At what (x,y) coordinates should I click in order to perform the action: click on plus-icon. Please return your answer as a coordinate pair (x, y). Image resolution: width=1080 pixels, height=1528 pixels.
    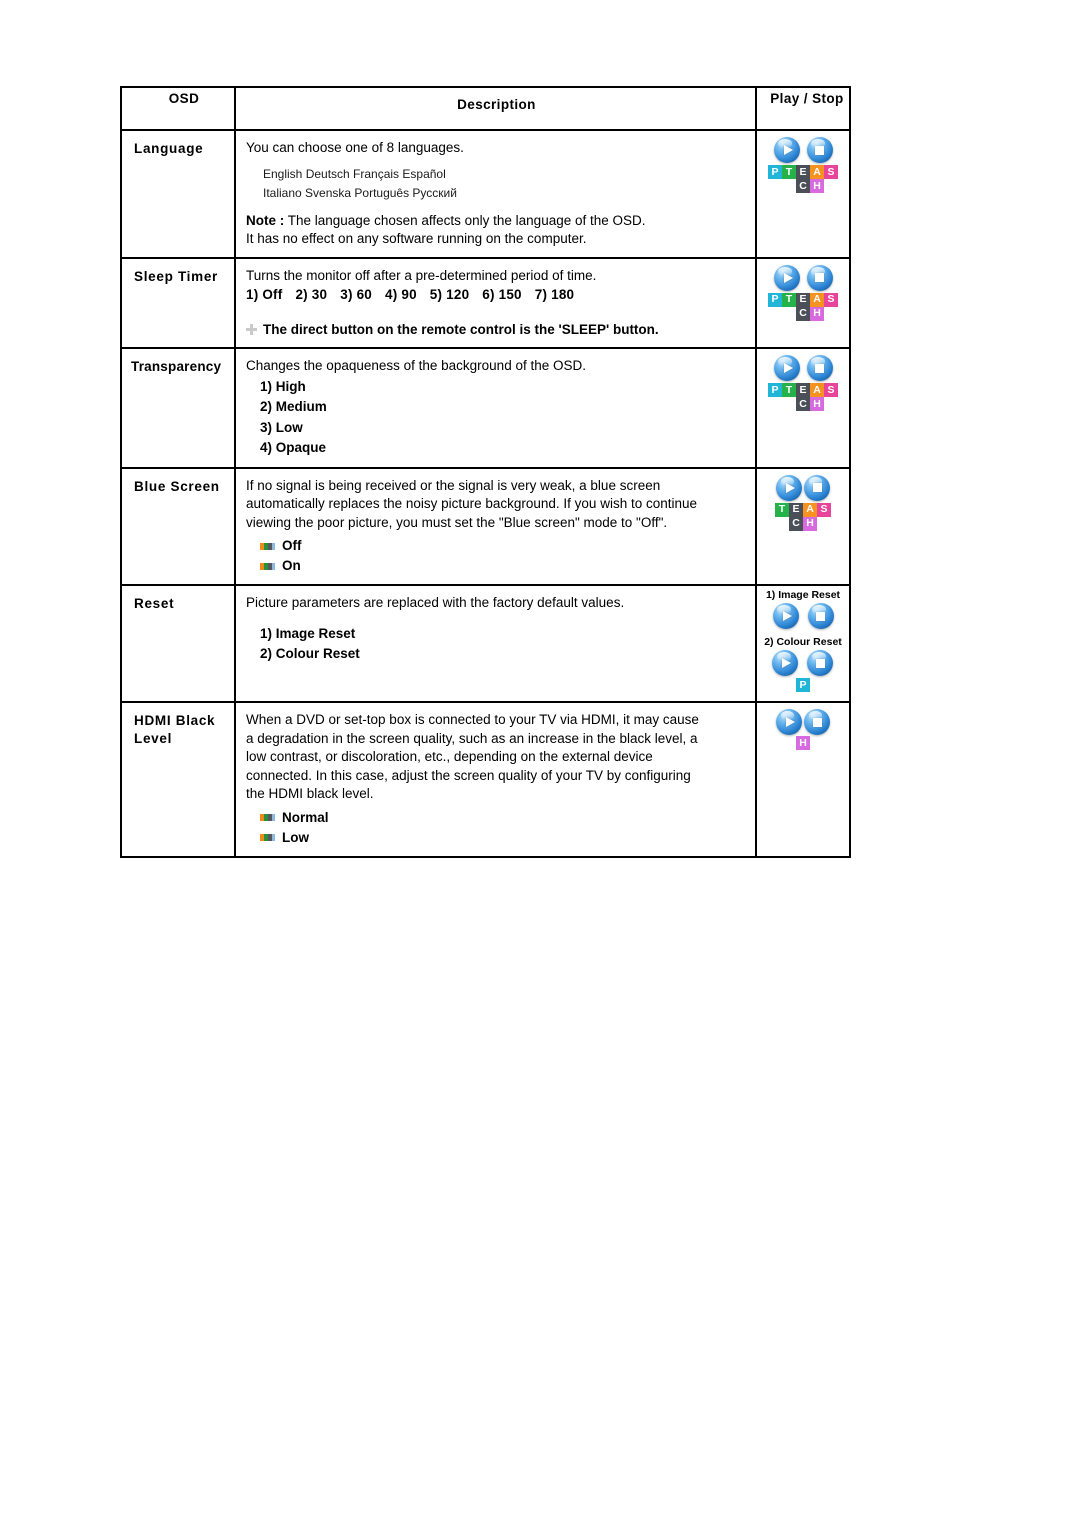
    Looking at the image, I should click on (251, 330).